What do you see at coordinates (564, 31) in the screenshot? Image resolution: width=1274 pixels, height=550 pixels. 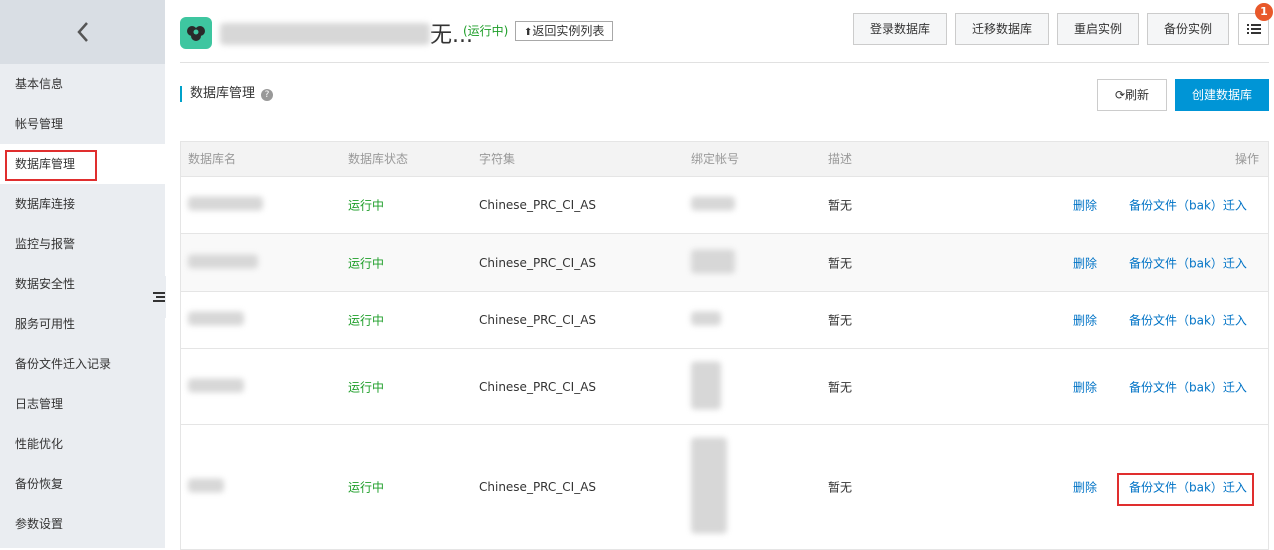 I see `back-to-instance-list-button: ⬆返回实例列表` at bounding box center [564, 31].